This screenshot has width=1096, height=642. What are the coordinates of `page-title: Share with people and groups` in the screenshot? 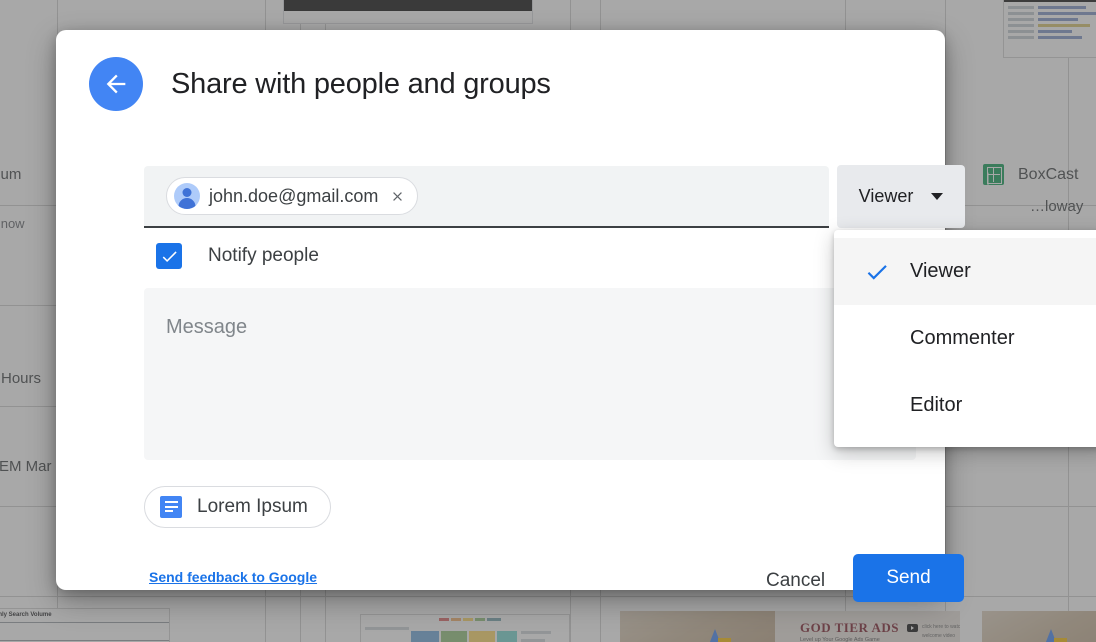 It's located at (361, 83).